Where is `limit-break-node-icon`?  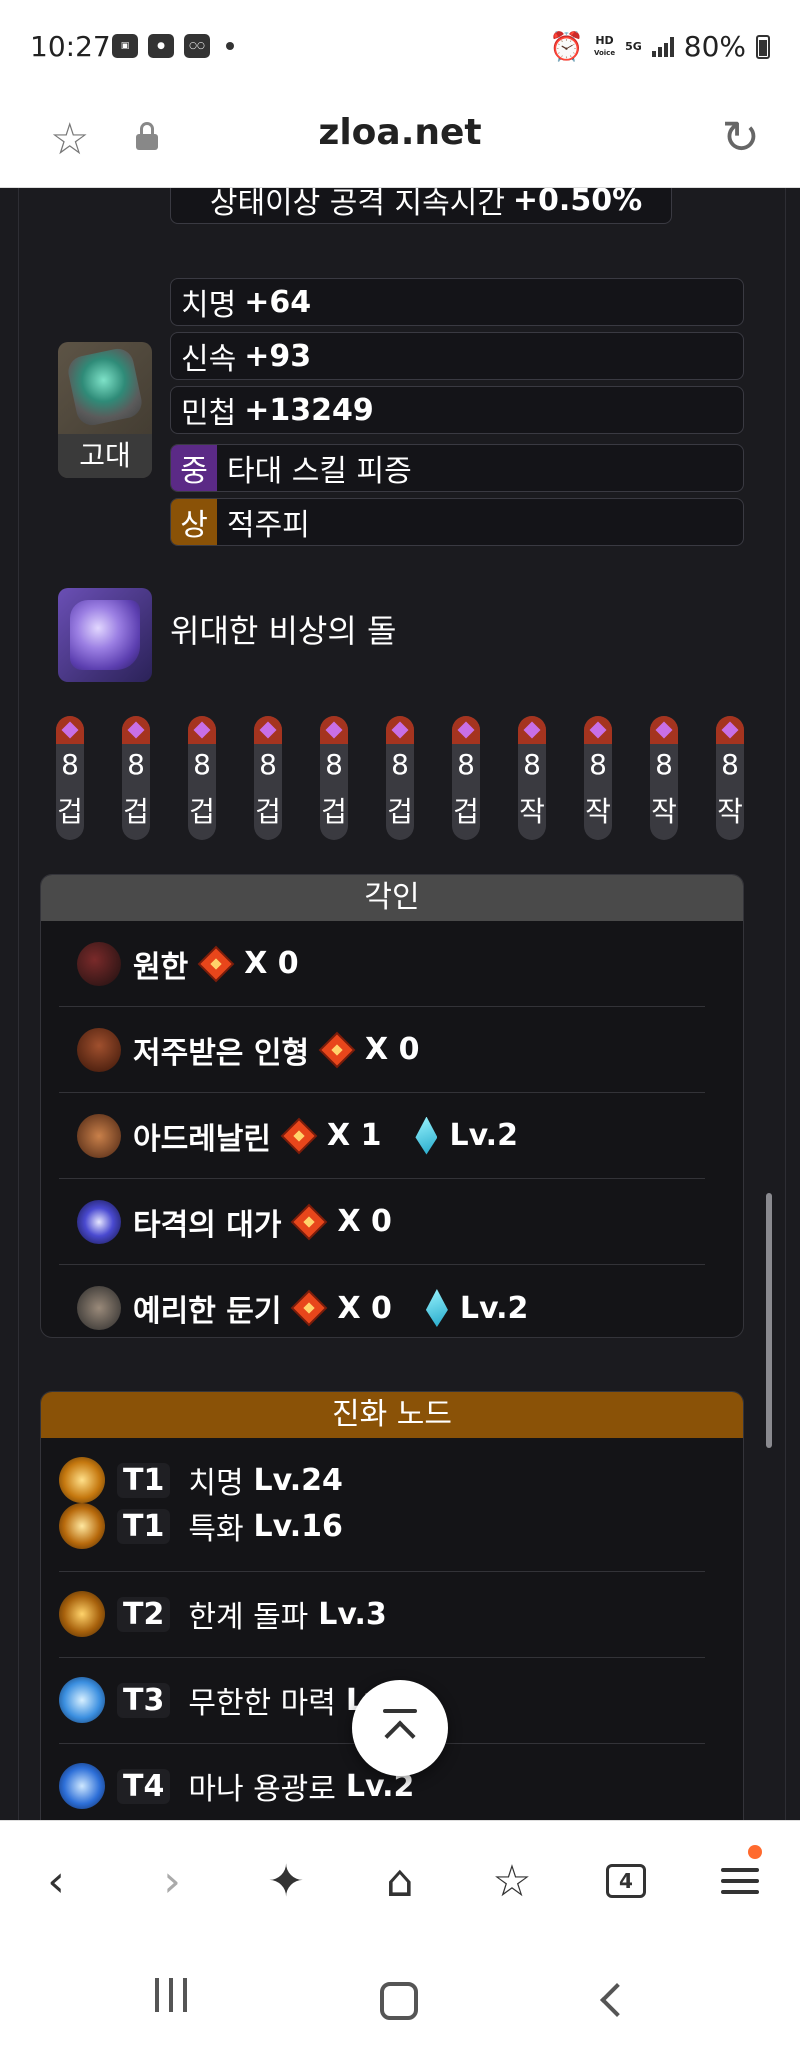 limit-break-node-icon is located at coordinates (82, 1614).